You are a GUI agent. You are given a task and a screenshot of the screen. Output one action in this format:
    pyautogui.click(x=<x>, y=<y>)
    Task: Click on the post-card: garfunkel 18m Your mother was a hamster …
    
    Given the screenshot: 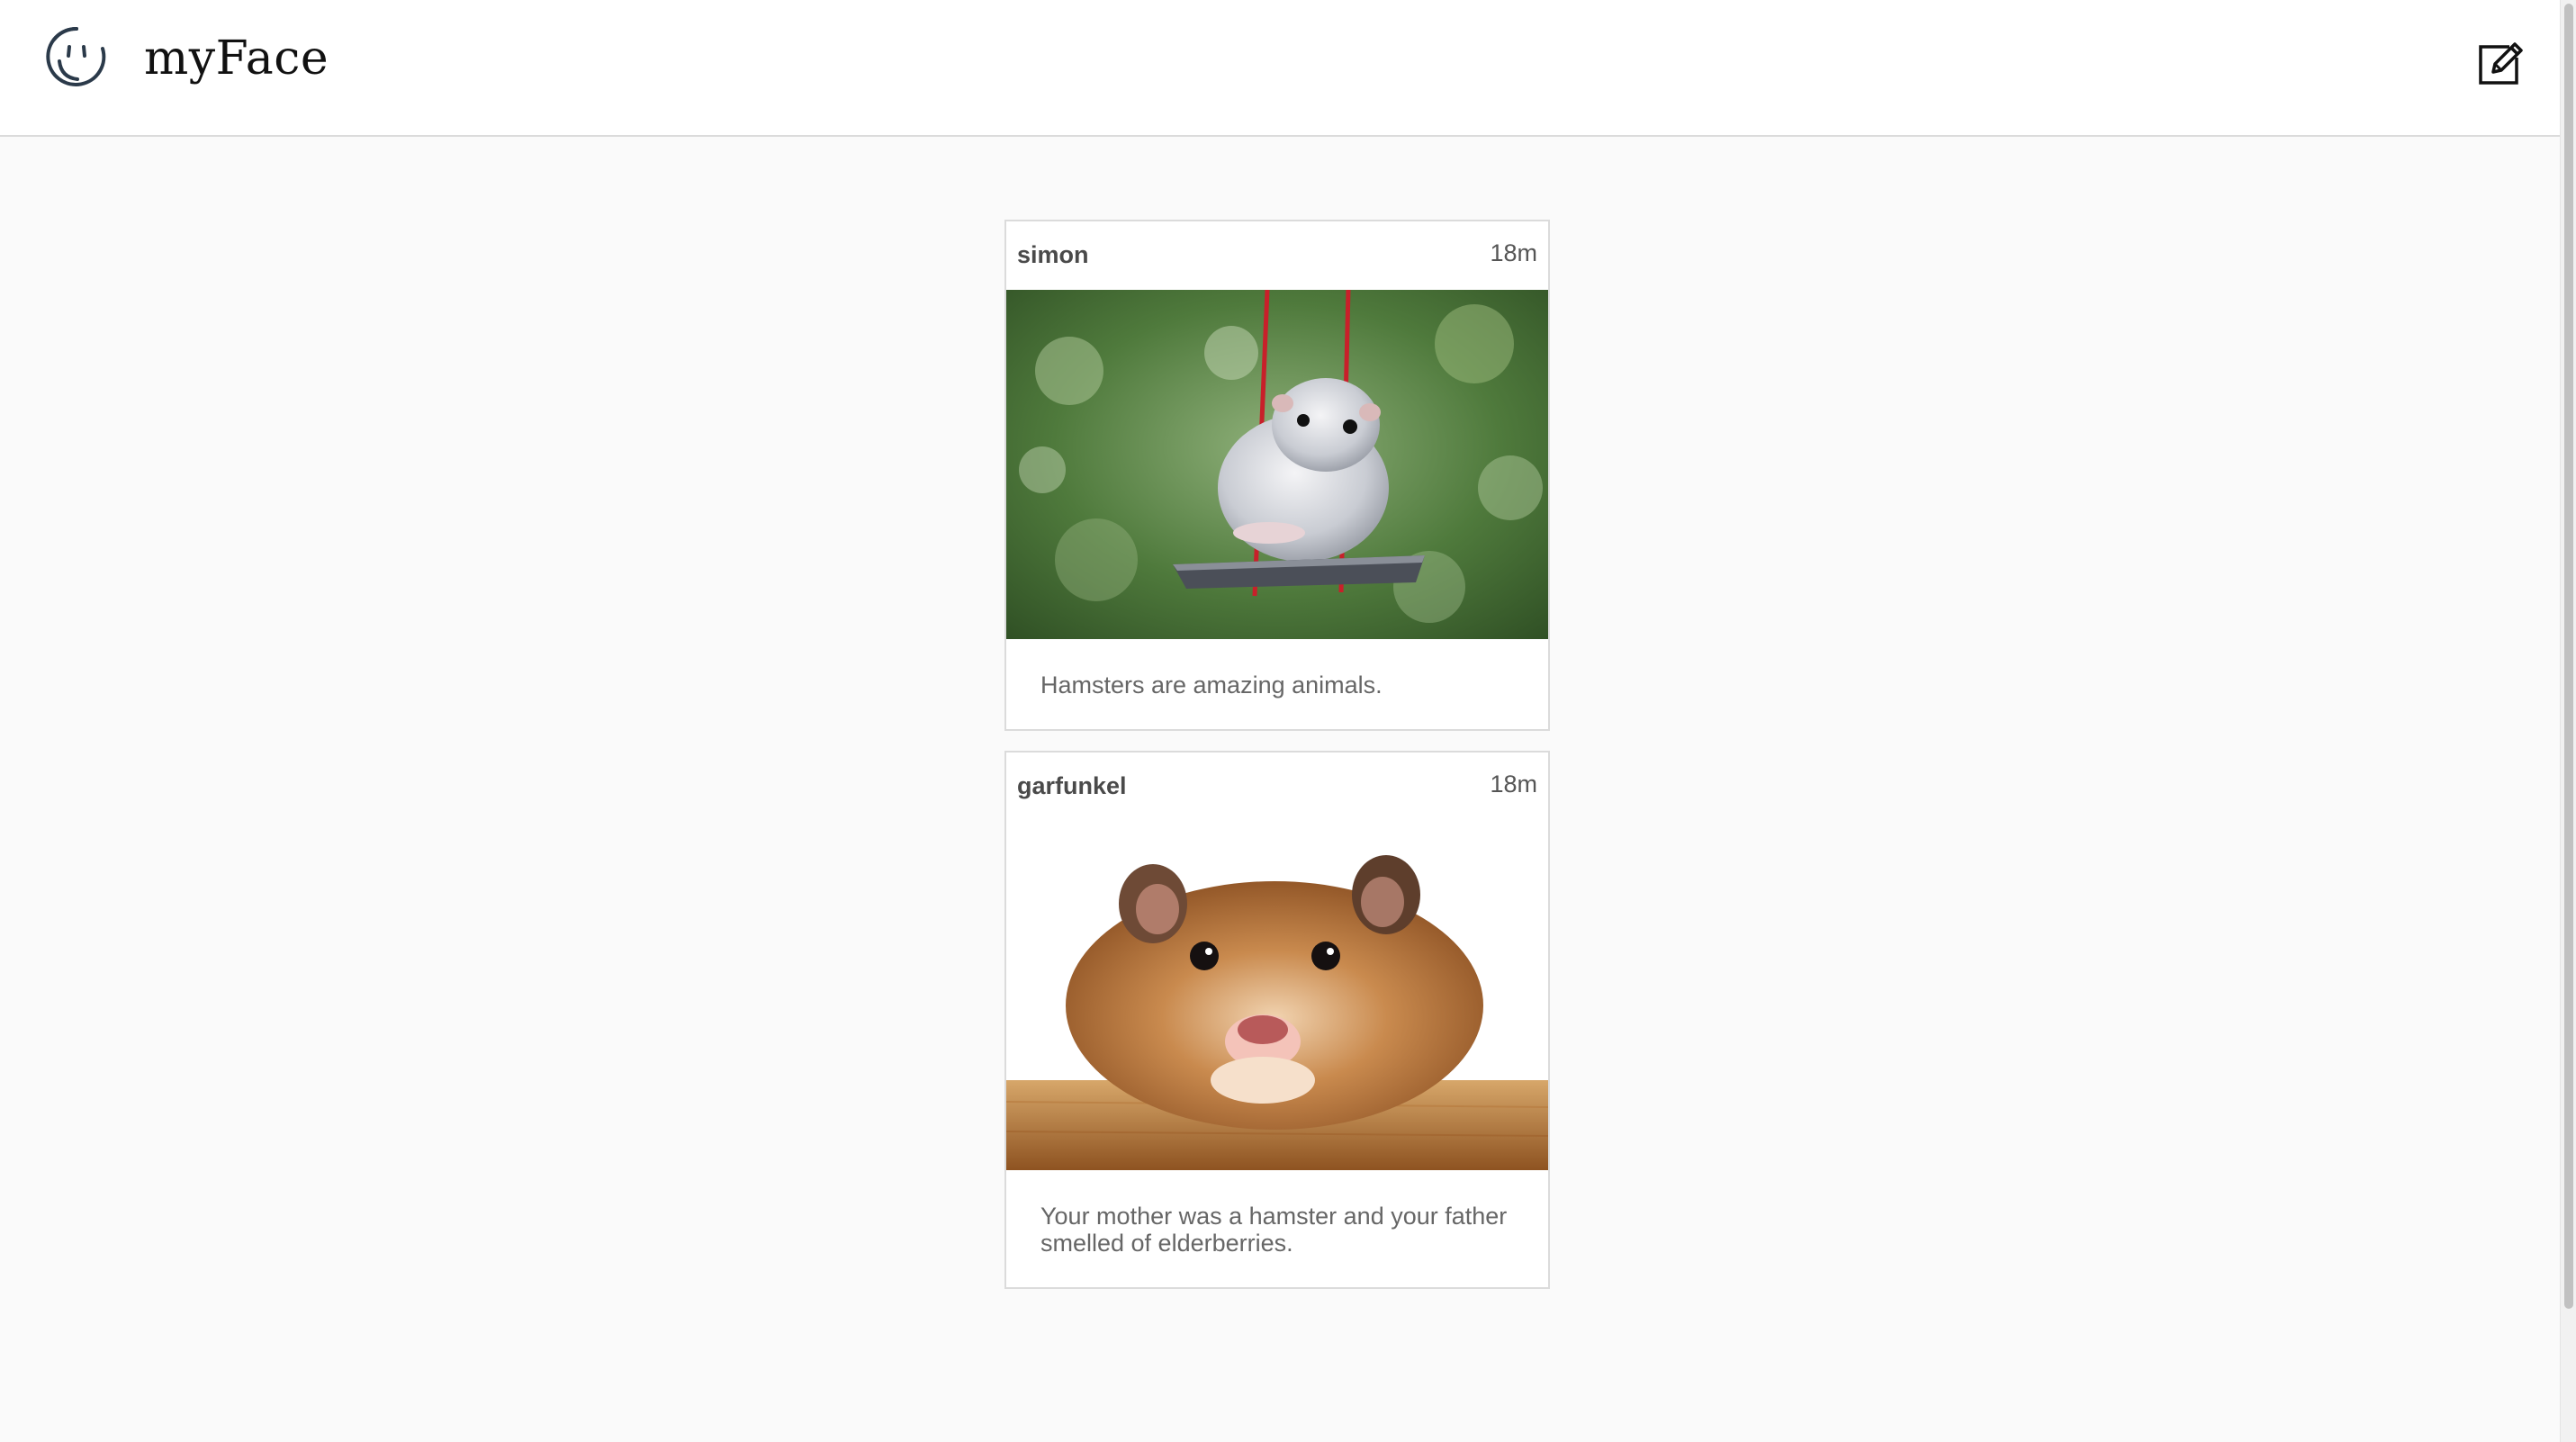 What is the action you would take?
    pyautogui.click(x=1277, y=1020)
    